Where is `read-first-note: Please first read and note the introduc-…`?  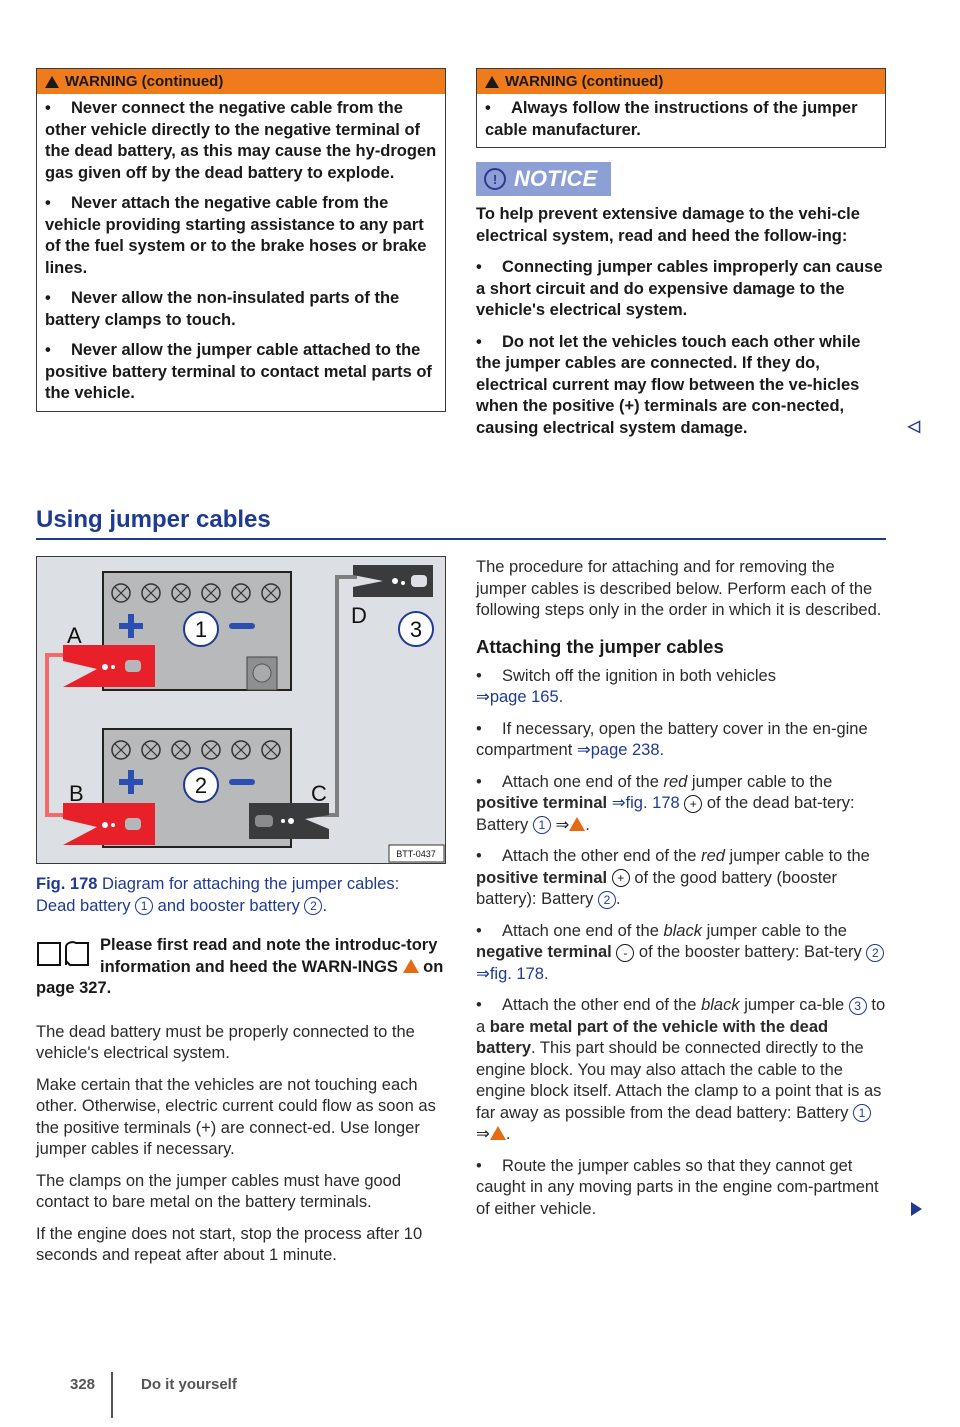 read-first-note: Please first read and note the introduc-… is located at coordinates (240, 966).